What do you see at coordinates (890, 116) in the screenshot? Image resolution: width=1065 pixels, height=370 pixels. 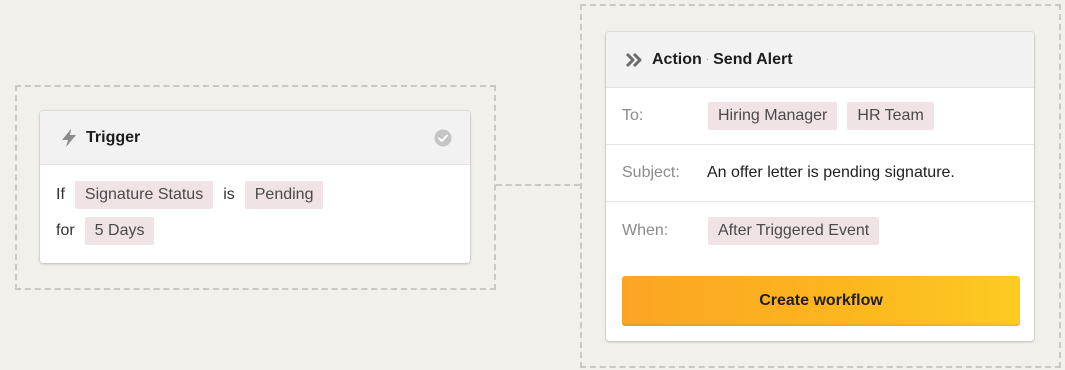 I see `recipient-chip: HR Team` at bounding box center [890, 116].